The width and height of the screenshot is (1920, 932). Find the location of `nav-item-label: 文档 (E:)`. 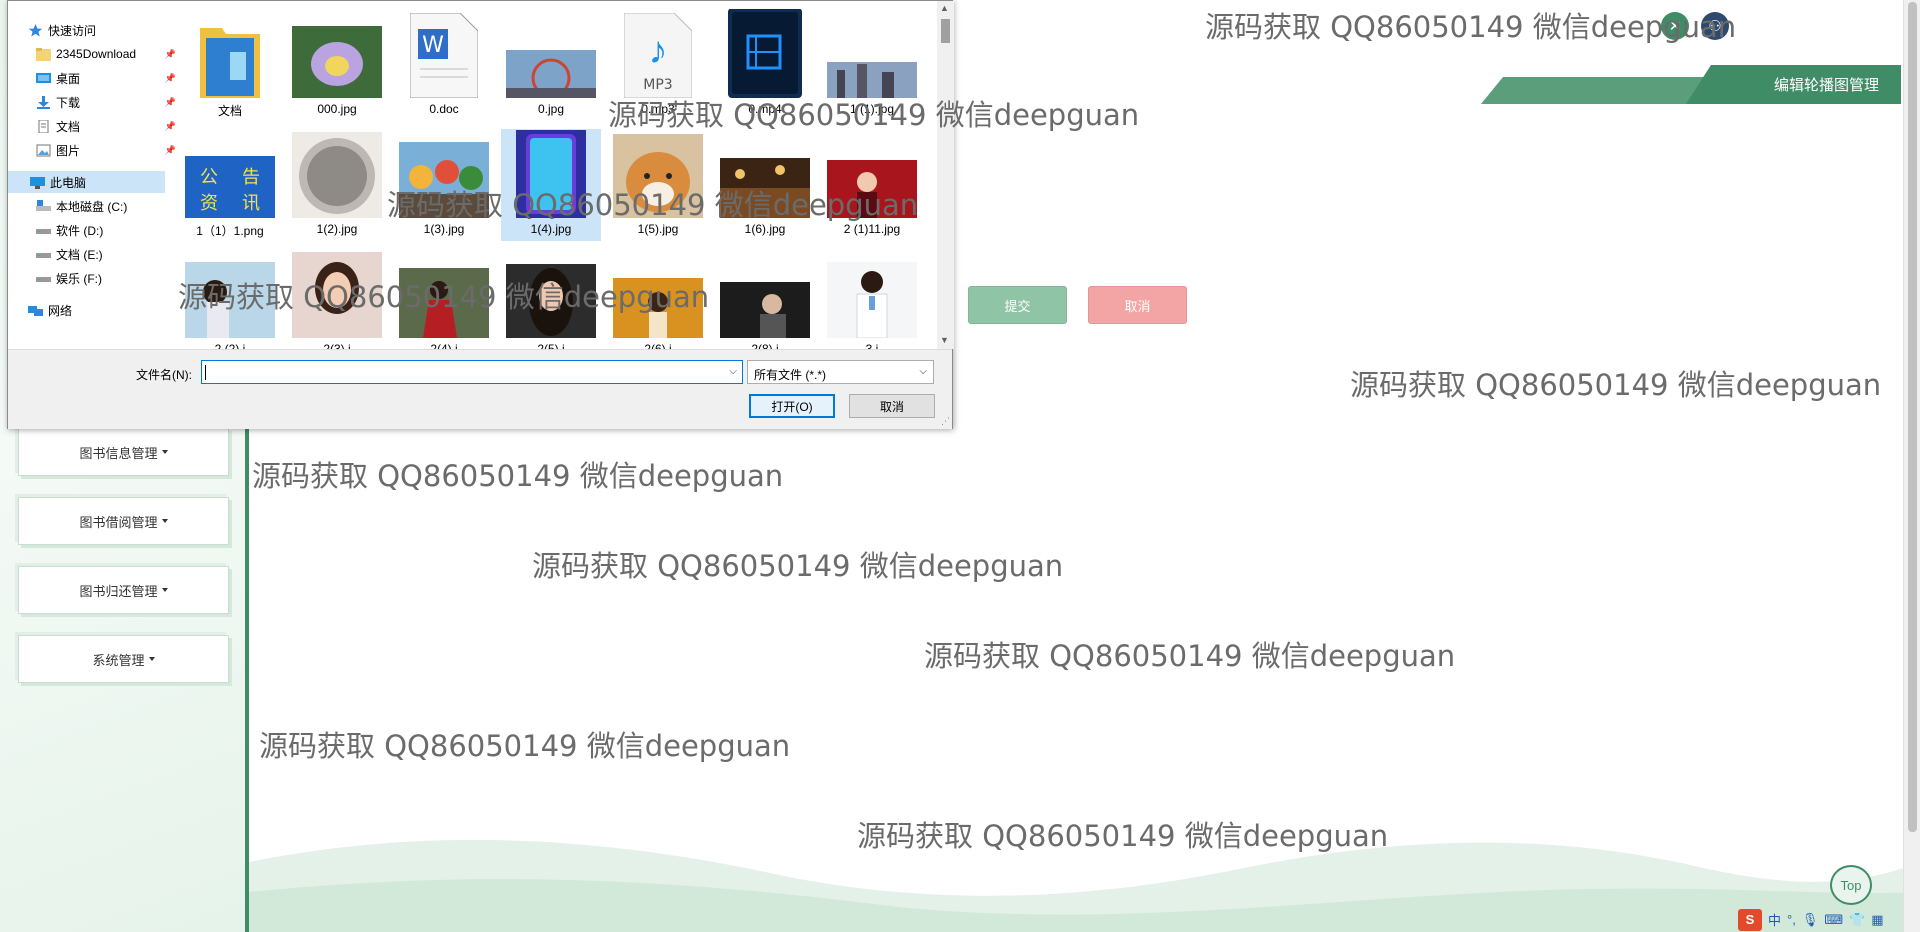

nav-item-label: 文档 (E:) is located at coordinates (79, 254).